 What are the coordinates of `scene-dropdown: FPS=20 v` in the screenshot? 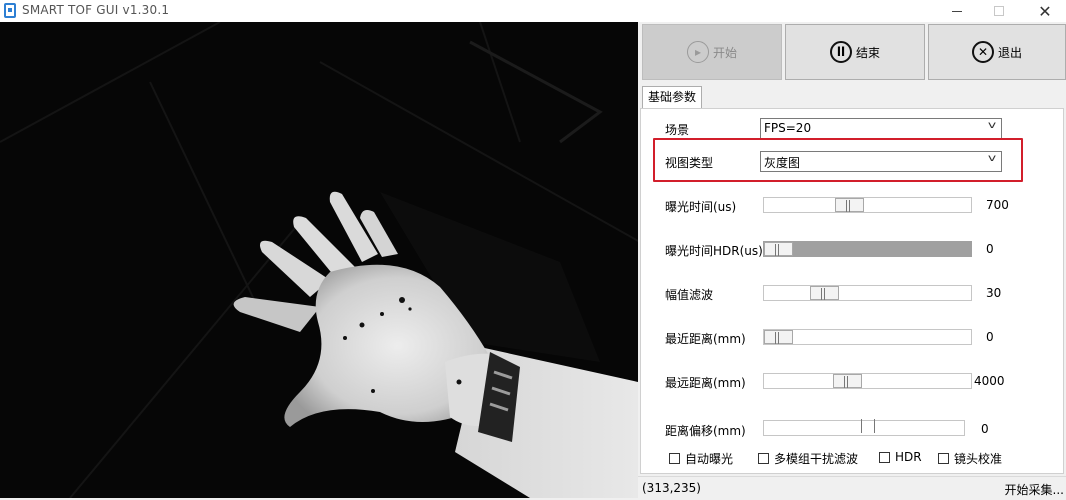 It's located at (881, 128).